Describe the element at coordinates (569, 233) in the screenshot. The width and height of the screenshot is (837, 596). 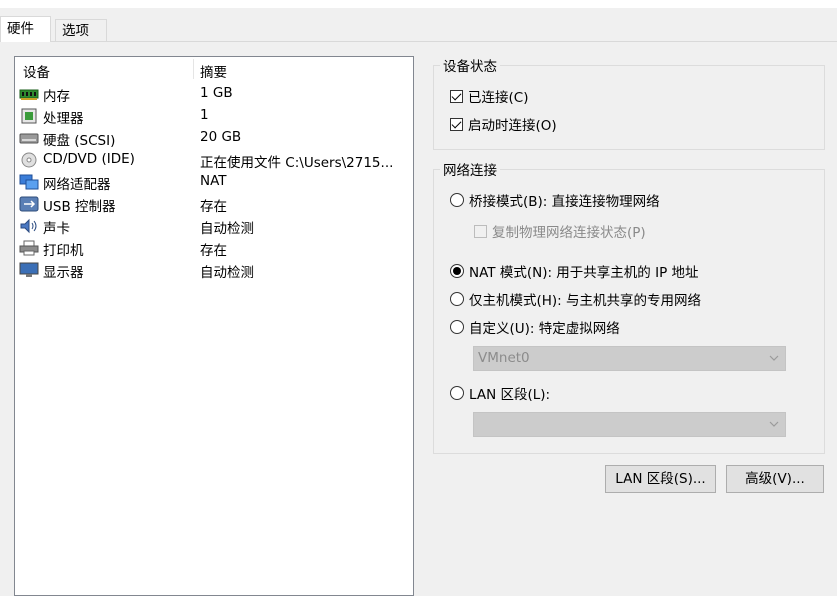
I see `replicate-state-label: 复制物理网络连接状态(P)` at that location.